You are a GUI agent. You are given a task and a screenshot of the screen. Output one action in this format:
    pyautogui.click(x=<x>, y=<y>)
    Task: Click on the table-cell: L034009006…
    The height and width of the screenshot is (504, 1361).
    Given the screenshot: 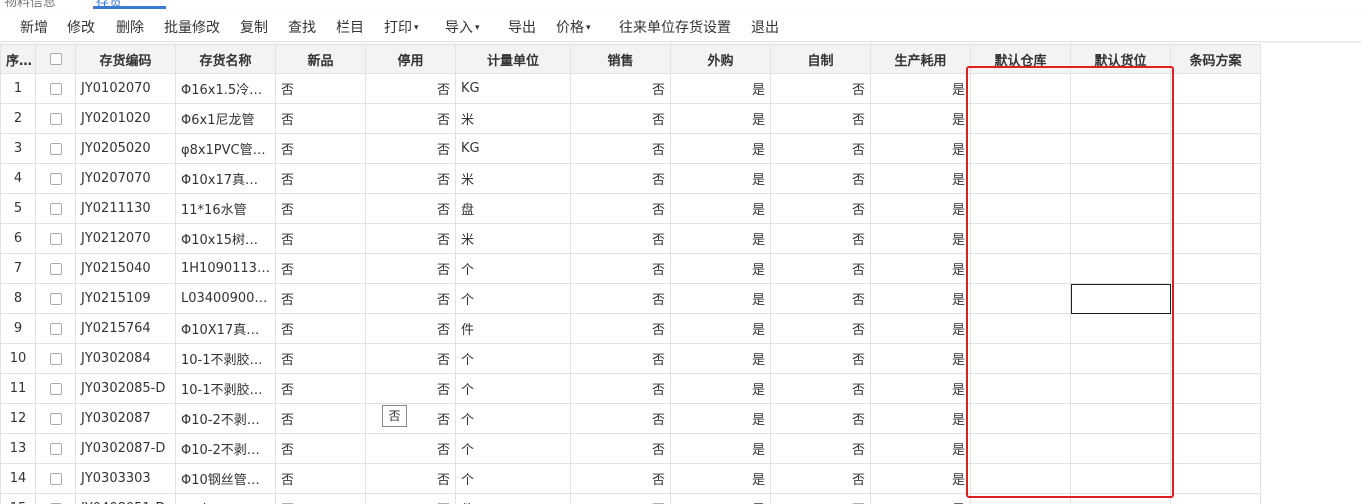 What is the action you would take?
    pyautogui.click(x=225, y=298)
    